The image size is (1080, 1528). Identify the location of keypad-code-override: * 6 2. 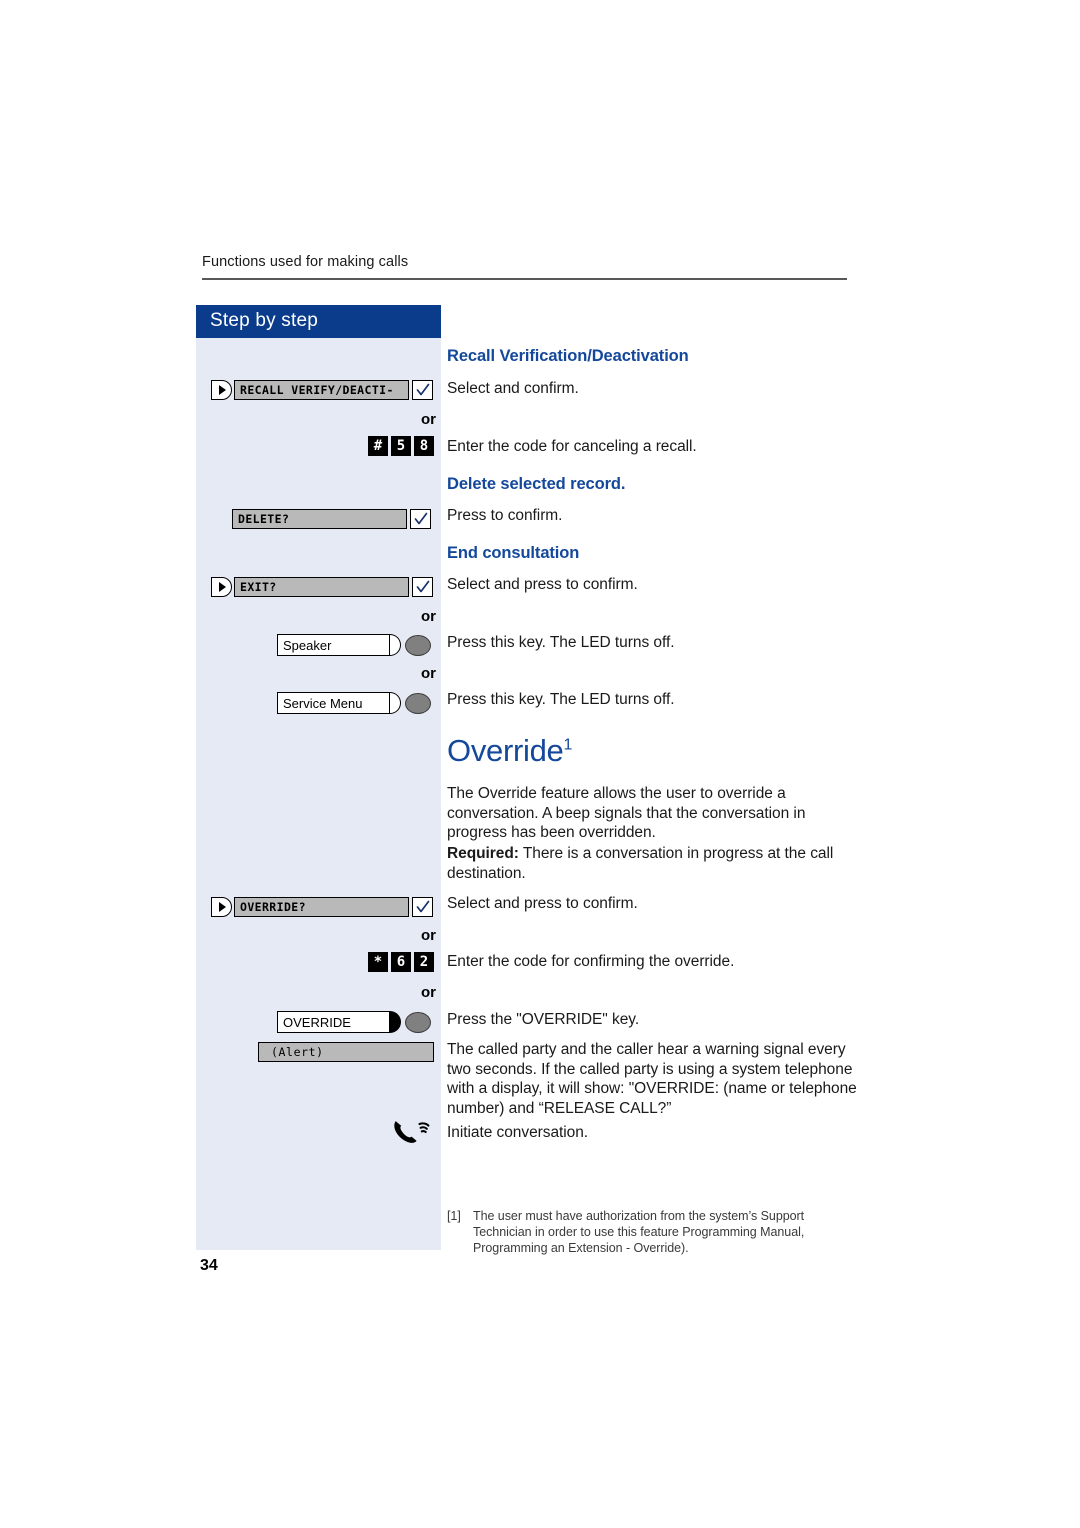
(401, 962).